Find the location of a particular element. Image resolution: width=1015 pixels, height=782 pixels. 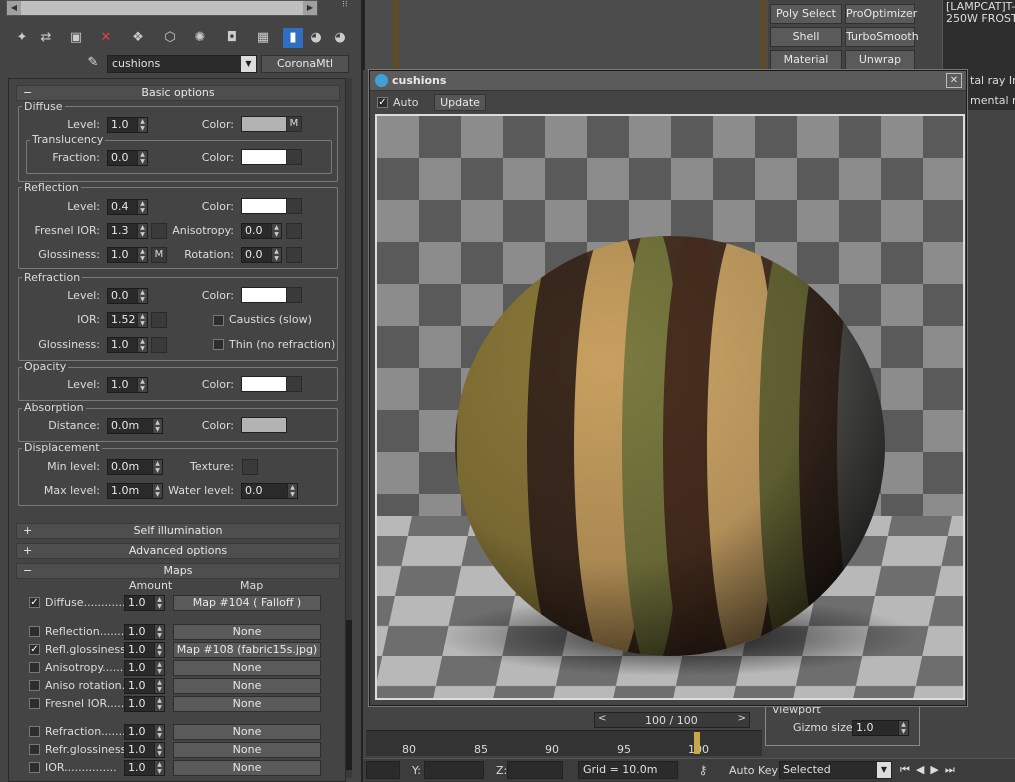

get-material-icon: ✦ is located at coordinates (22, 38).